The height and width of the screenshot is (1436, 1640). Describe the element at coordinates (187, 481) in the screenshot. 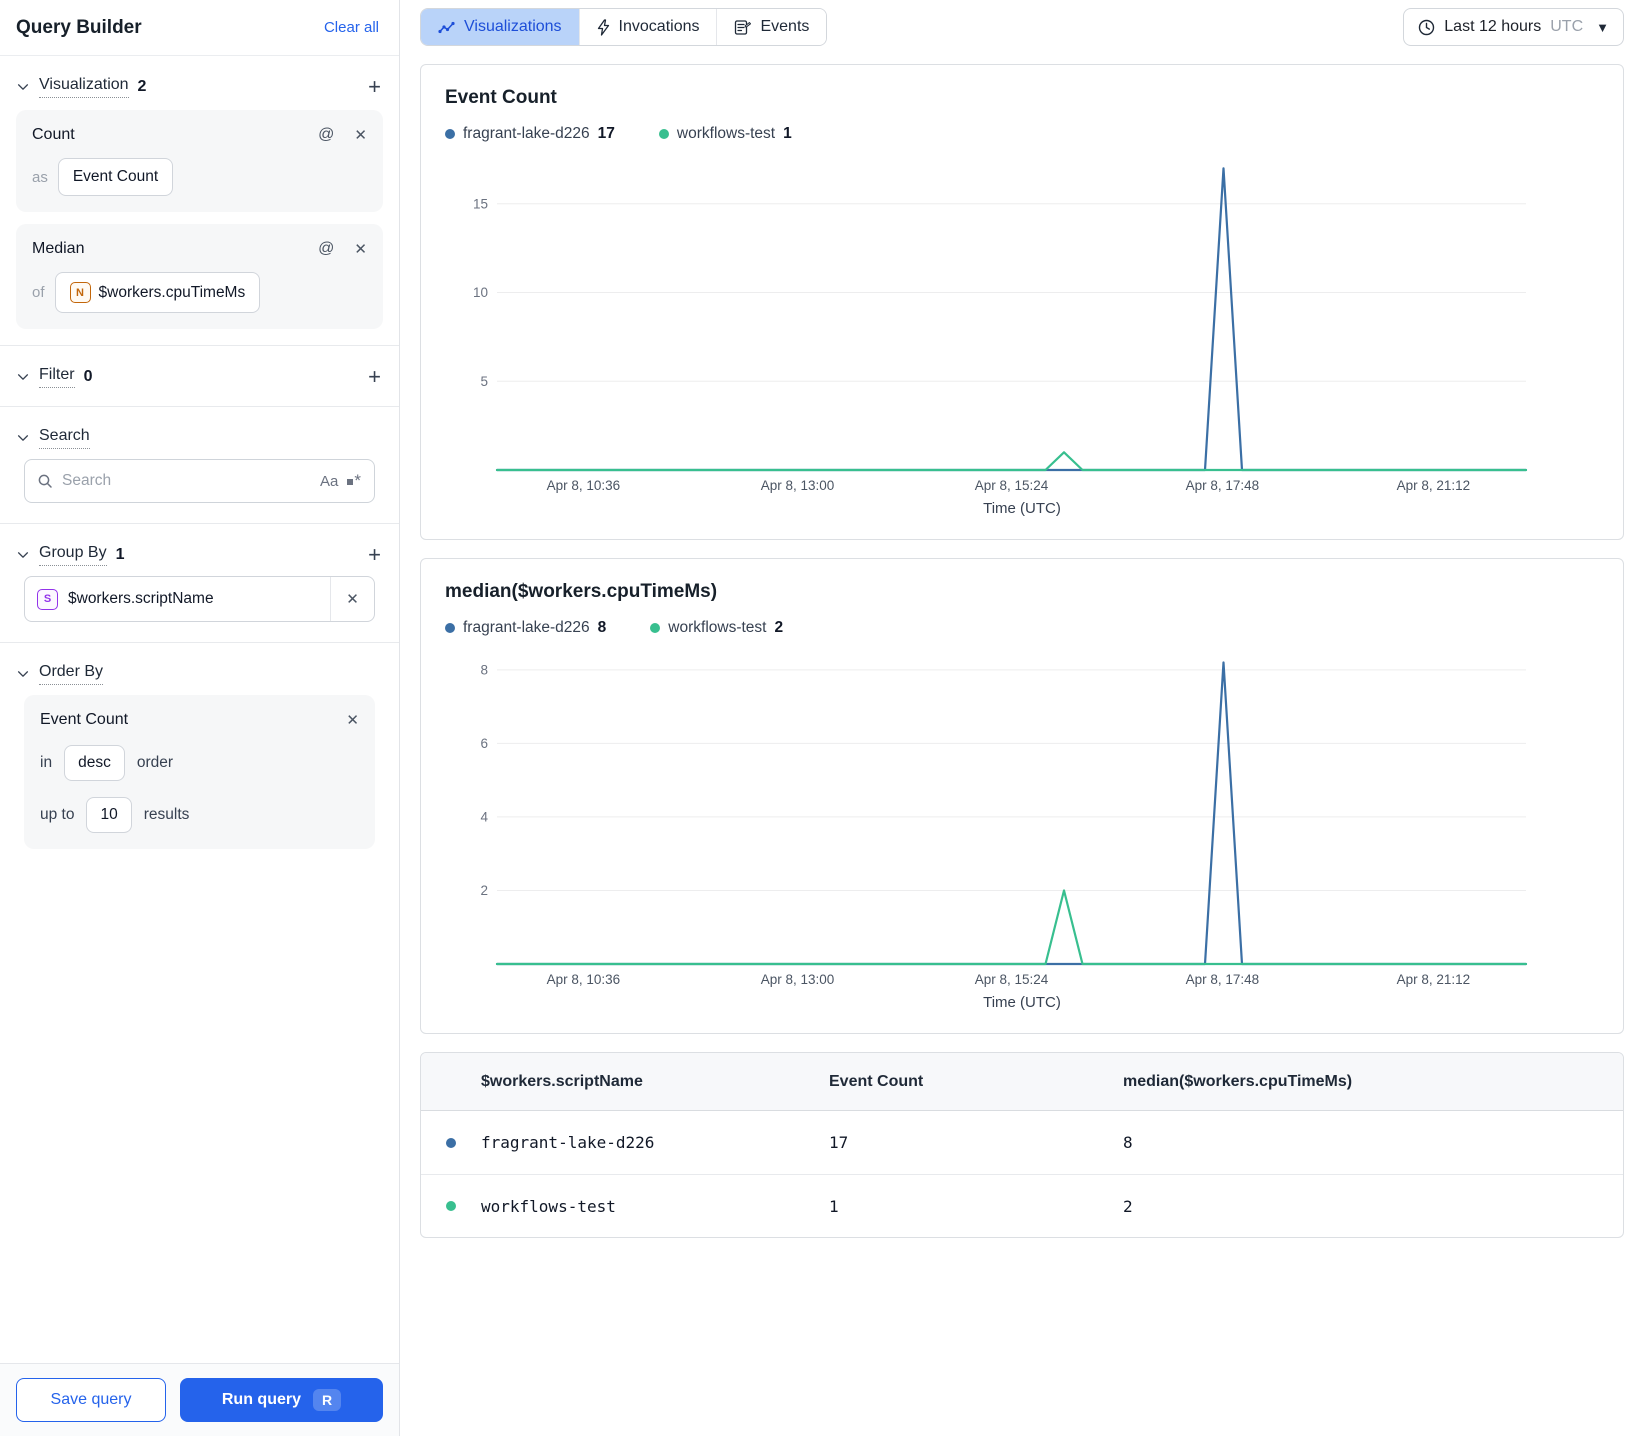

I see `search-input` at that location.